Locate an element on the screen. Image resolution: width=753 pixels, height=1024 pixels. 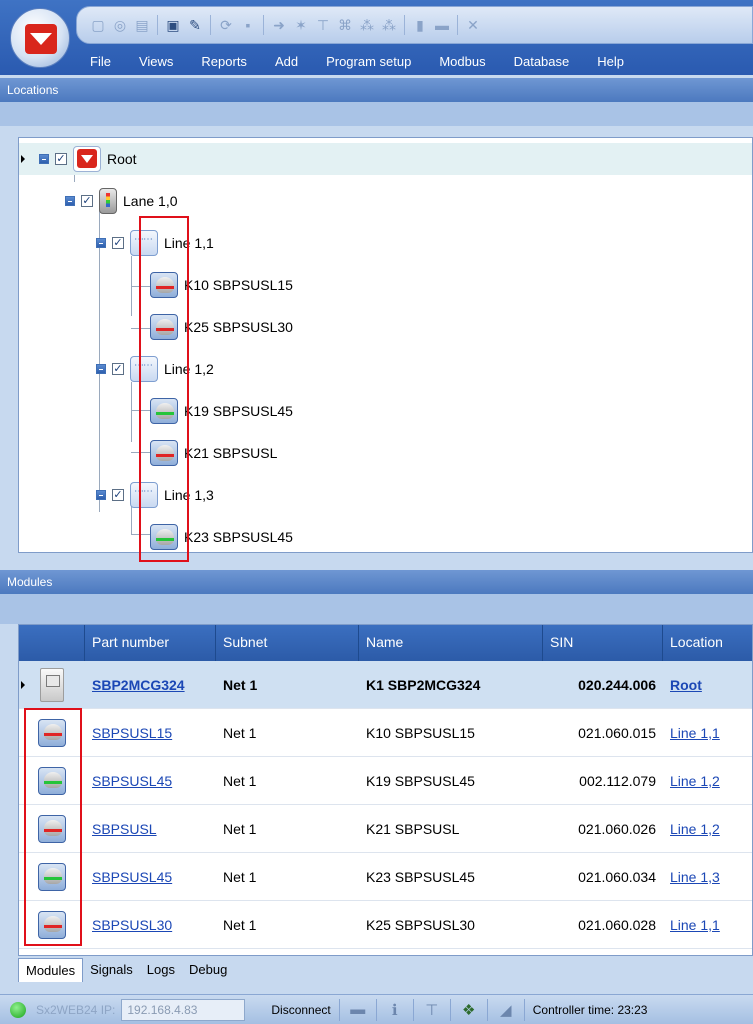
tree-node-k23: K23 SBPSUSL45 is located at coordinates (221, 536).